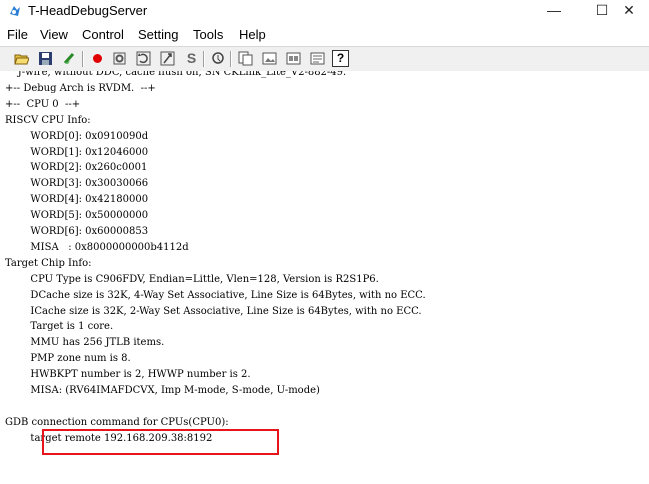 This screenshot has height=484, width=649. What do you see at coordinates (77, 184) in the screenshot?
I see `console-line: WORD[3]: 0x30030066` at bounding box center [77, 184].